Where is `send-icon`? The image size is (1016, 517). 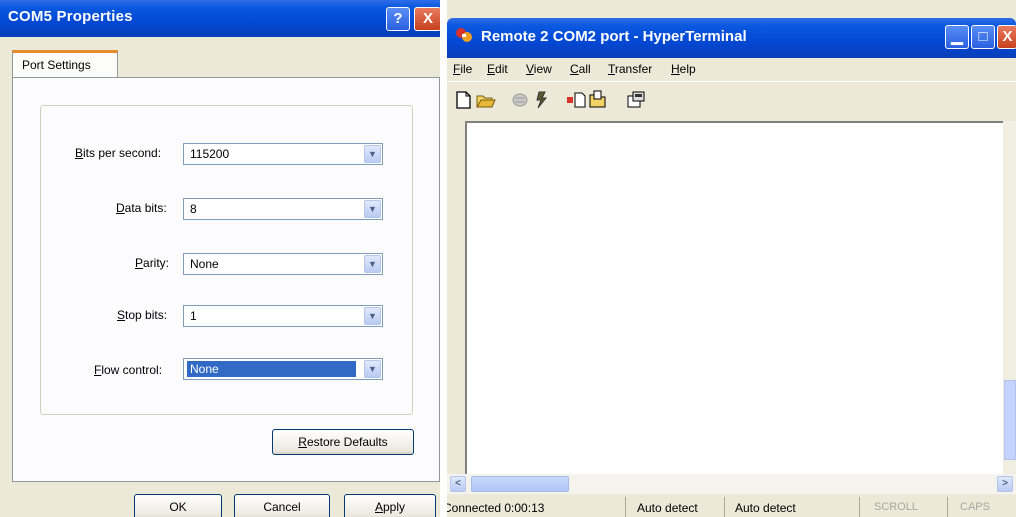 send-icon is located at coordinates (576, 100).